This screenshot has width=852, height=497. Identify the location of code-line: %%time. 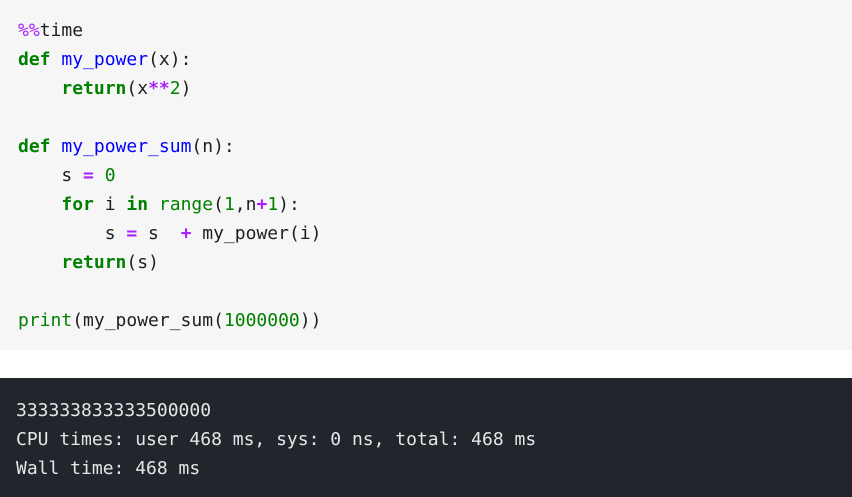
(169, 30).